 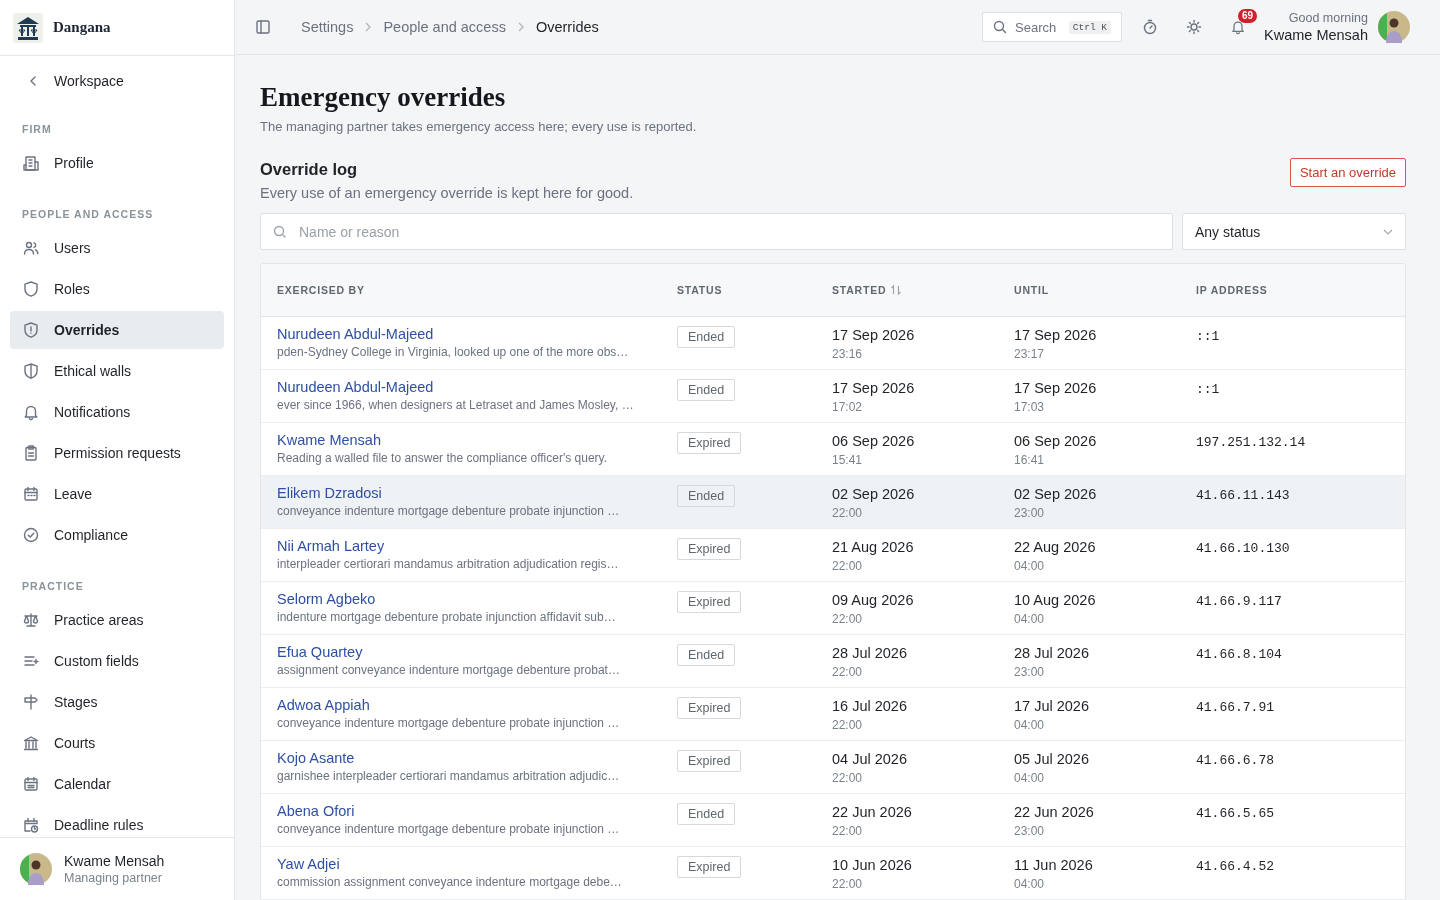 I want to click on start-date: 21 Aug 2026, so click(x=873, y=547).